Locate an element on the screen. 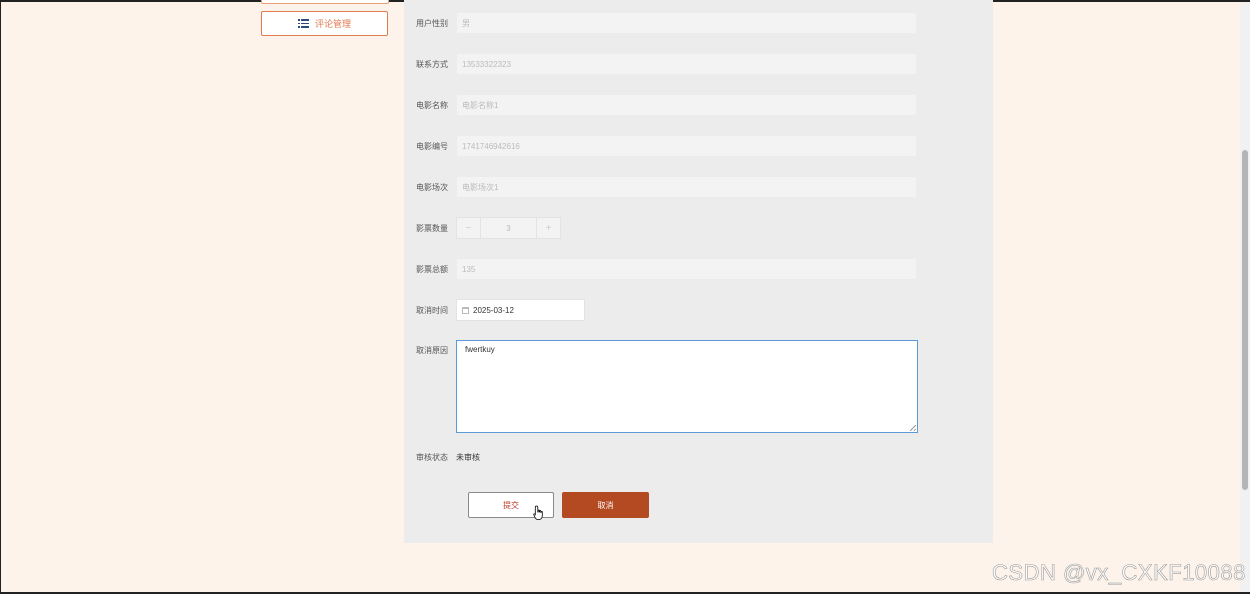 The image size is (1250, 594). ticket-total-field: 135 is located at coordinates (686, 269).